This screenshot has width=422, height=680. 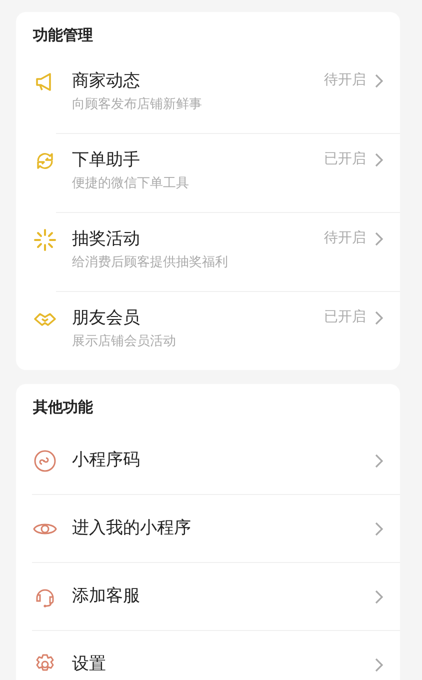 I want to click on menu-item: 进入我的小程序, so click(x=208, y=528).